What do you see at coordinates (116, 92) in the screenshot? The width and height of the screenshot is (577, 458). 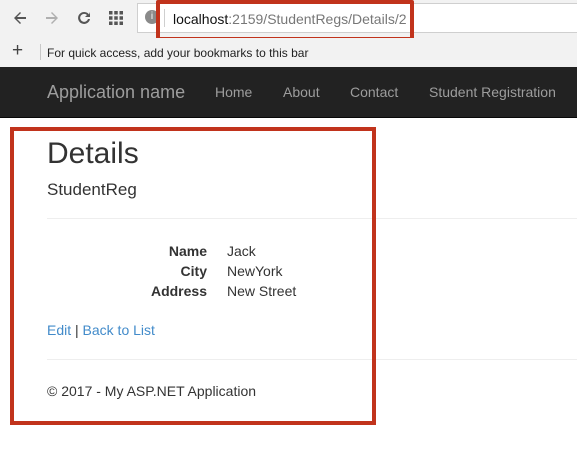 I see `brand-link: Application name` at bounding box center [116, 92].